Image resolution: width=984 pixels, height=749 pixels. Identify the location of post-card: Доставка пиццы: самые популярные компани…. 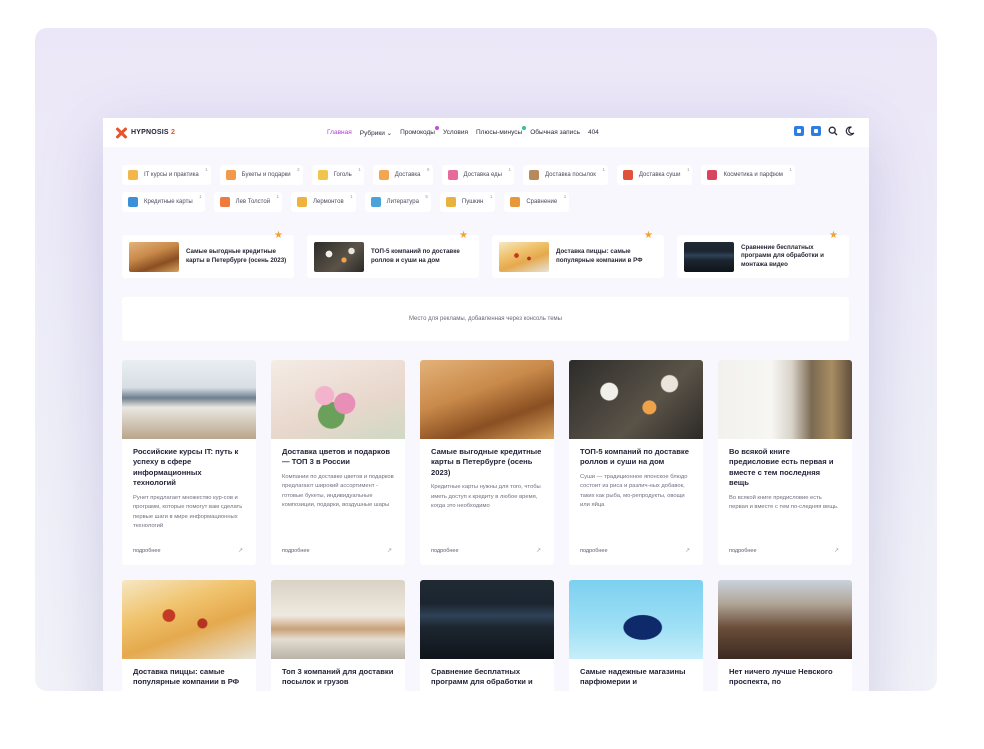
(189, 635).